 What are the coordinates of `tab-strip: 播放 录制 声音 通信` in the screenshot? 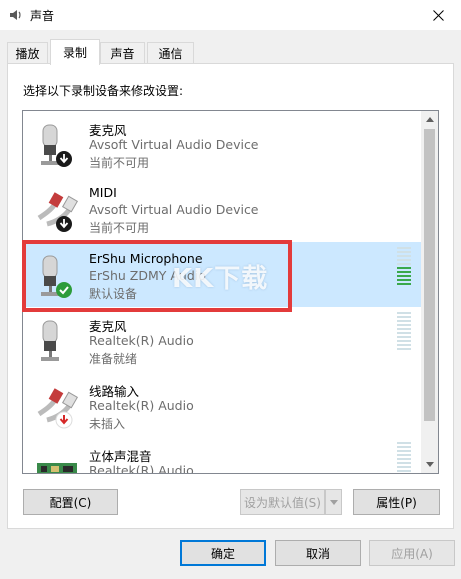 It's located at (232, 52).